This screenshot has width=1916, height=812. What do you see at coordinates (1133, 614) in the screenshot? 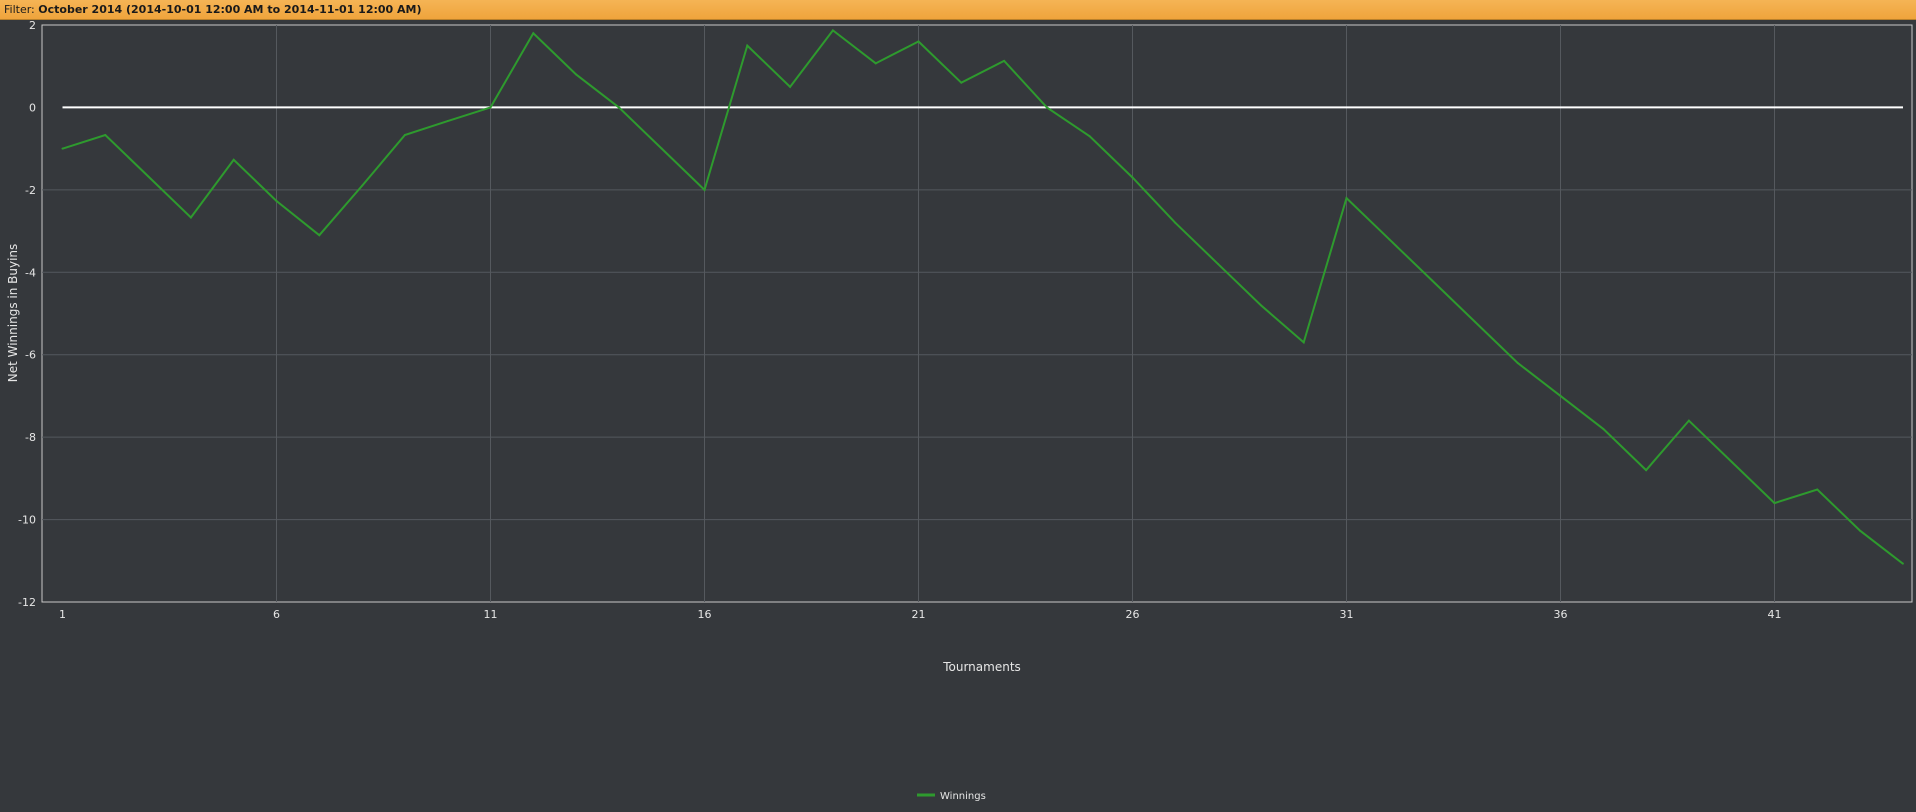
I see `x-tick-label: 26` at bounding box center [1133, 614].